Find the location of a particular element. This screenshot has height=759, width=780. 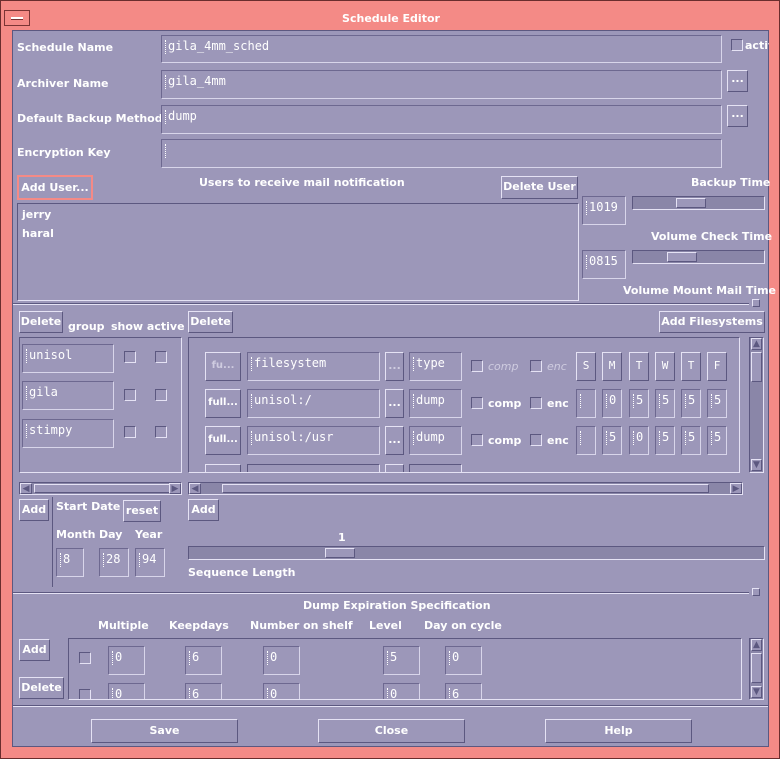

groups-horizontal-scrollbar: ◀ ▶ is located at coordinates (100, 488).